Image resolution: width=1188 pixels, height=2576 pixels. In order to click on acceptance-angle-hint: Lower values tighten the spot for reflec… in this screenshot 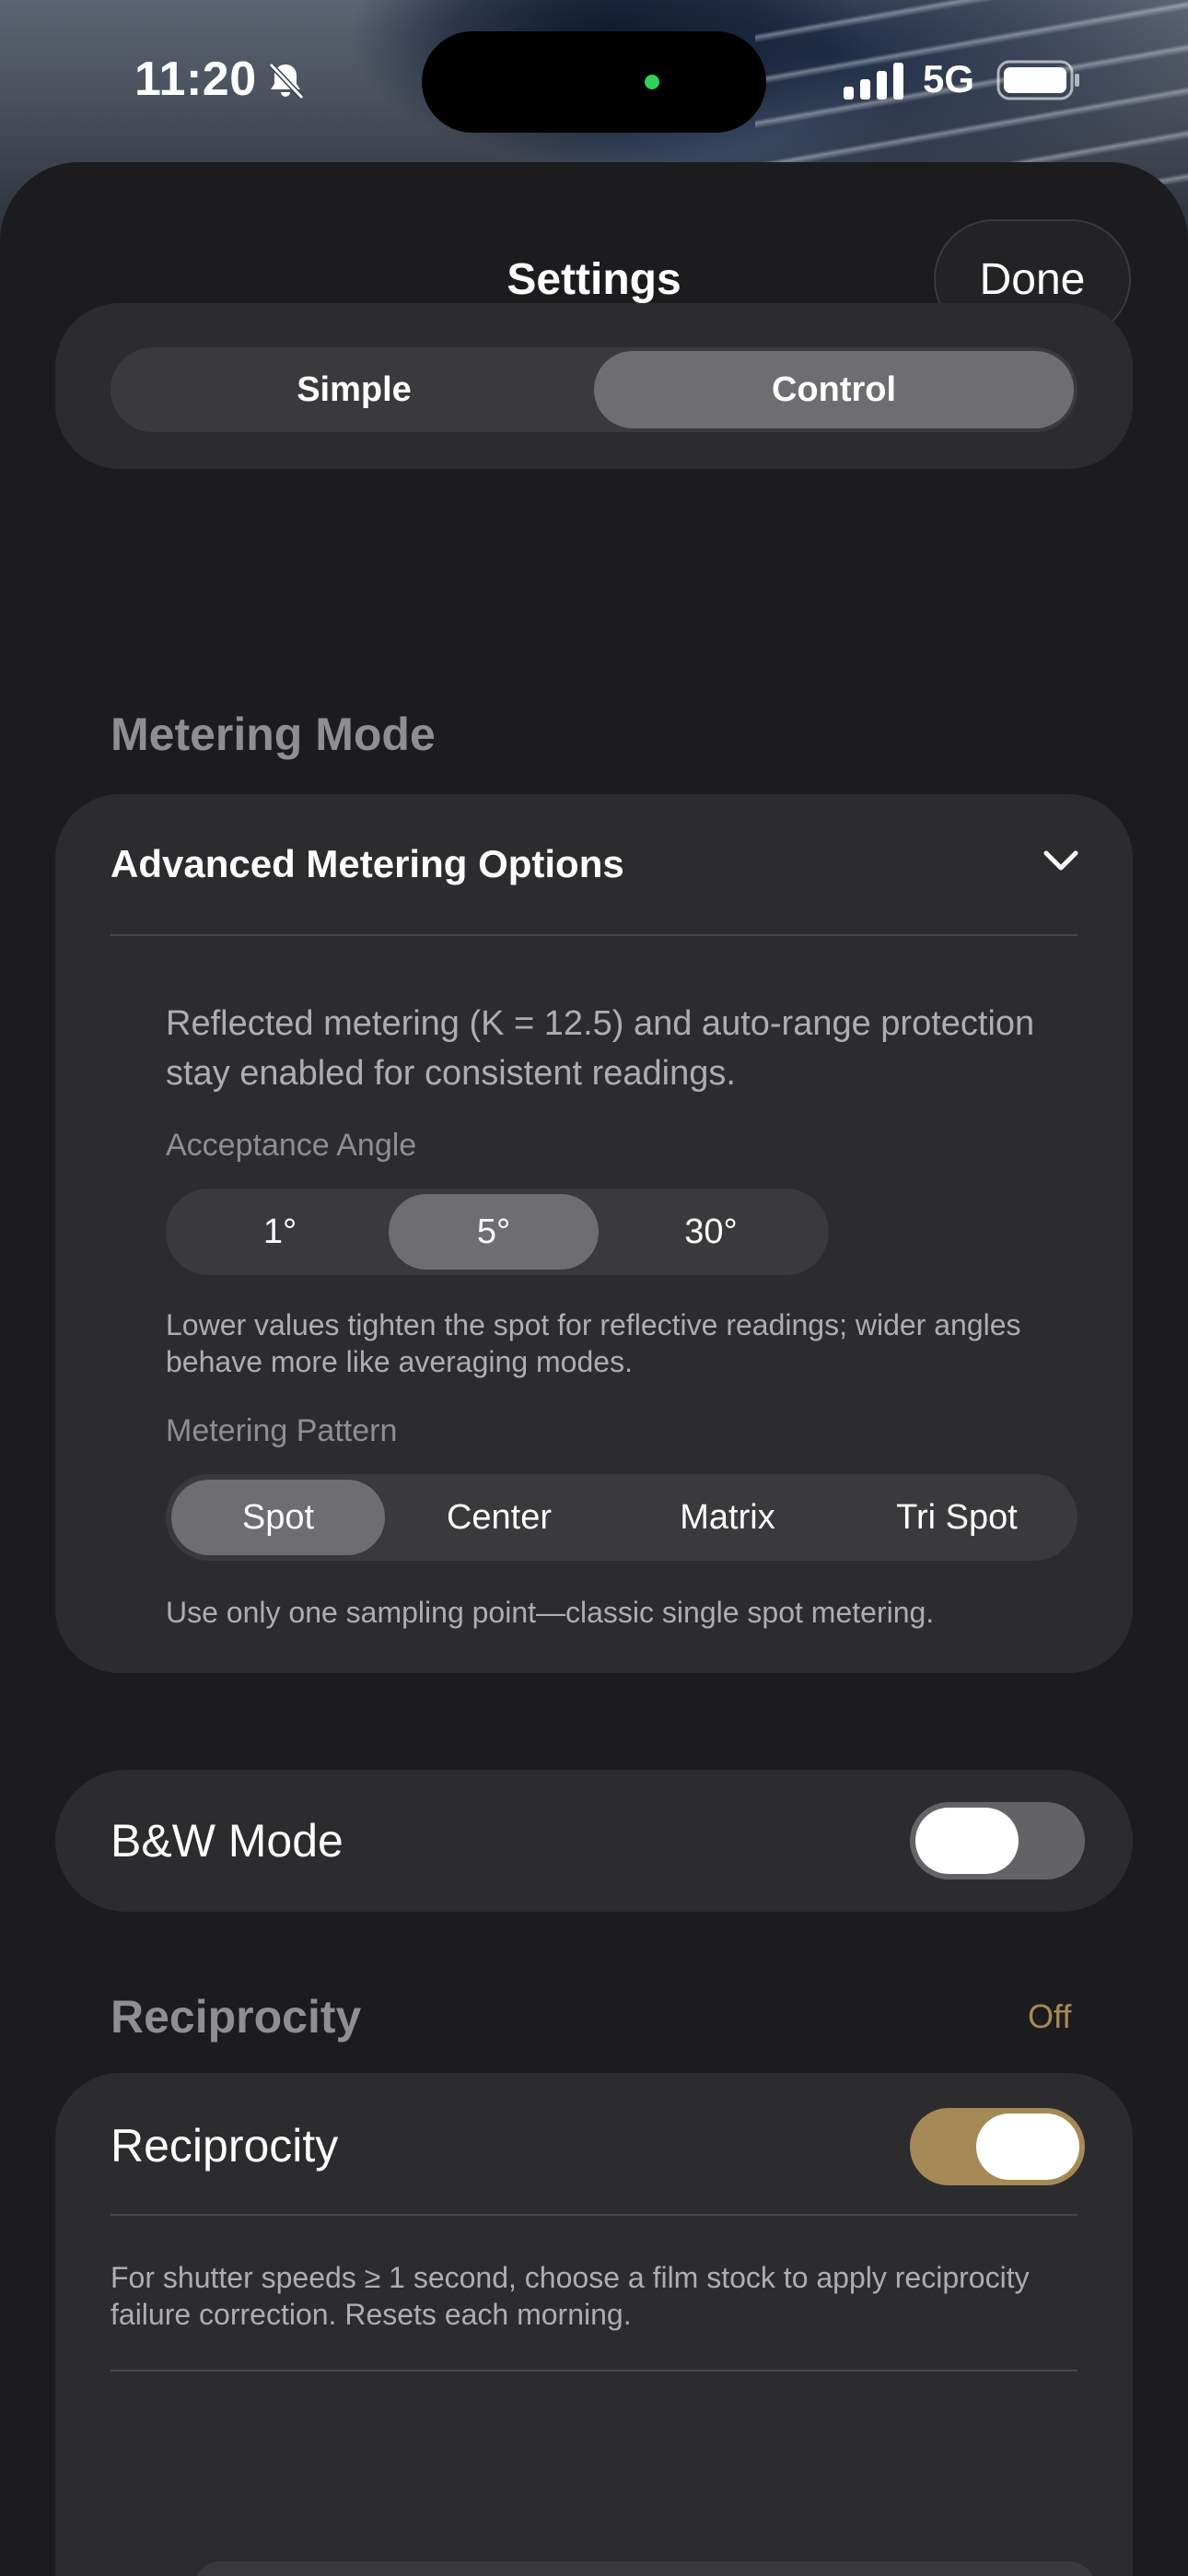, I will do `click(593, 1343)`.